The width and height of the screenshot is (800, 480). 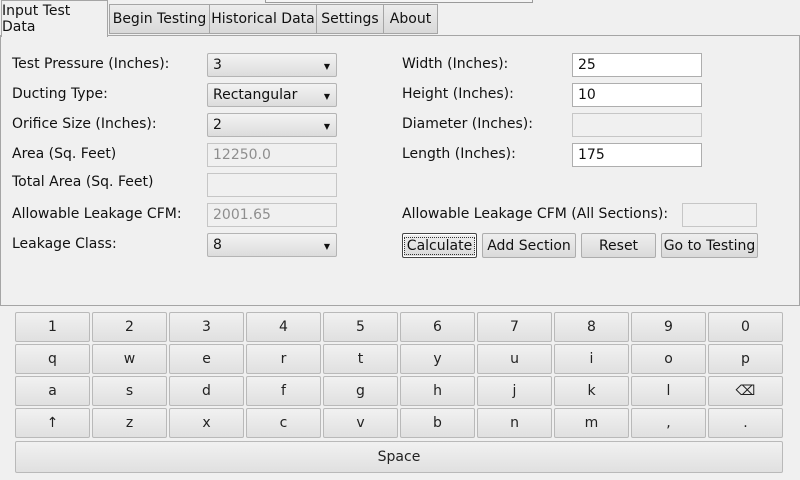 I want to click on key-d: d, so click(x=206, y=391).